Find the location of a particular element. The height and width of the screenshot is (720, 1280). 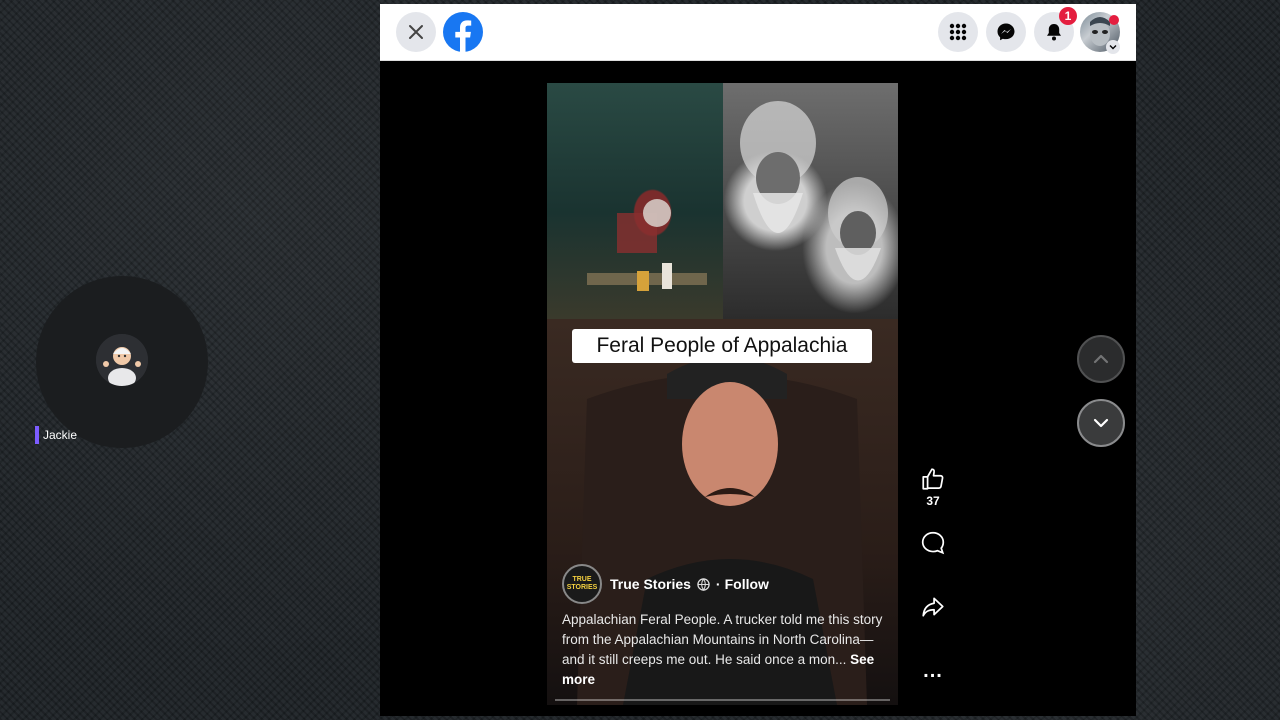

author-row: TRUE STORIES True Stories · Follow is located at coordinates (665, 584).